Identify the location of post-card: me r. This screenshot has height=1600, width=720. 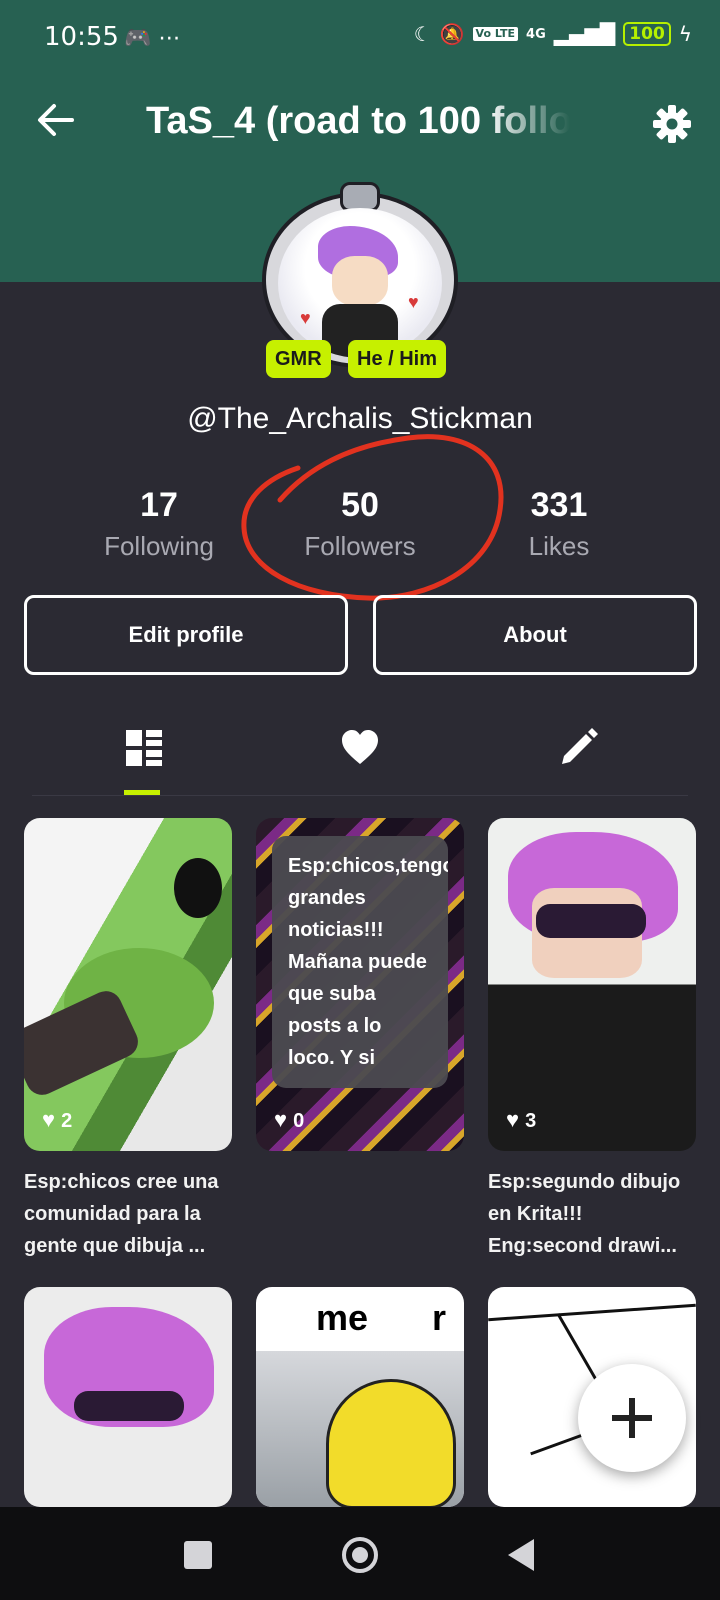
(360, 1397).